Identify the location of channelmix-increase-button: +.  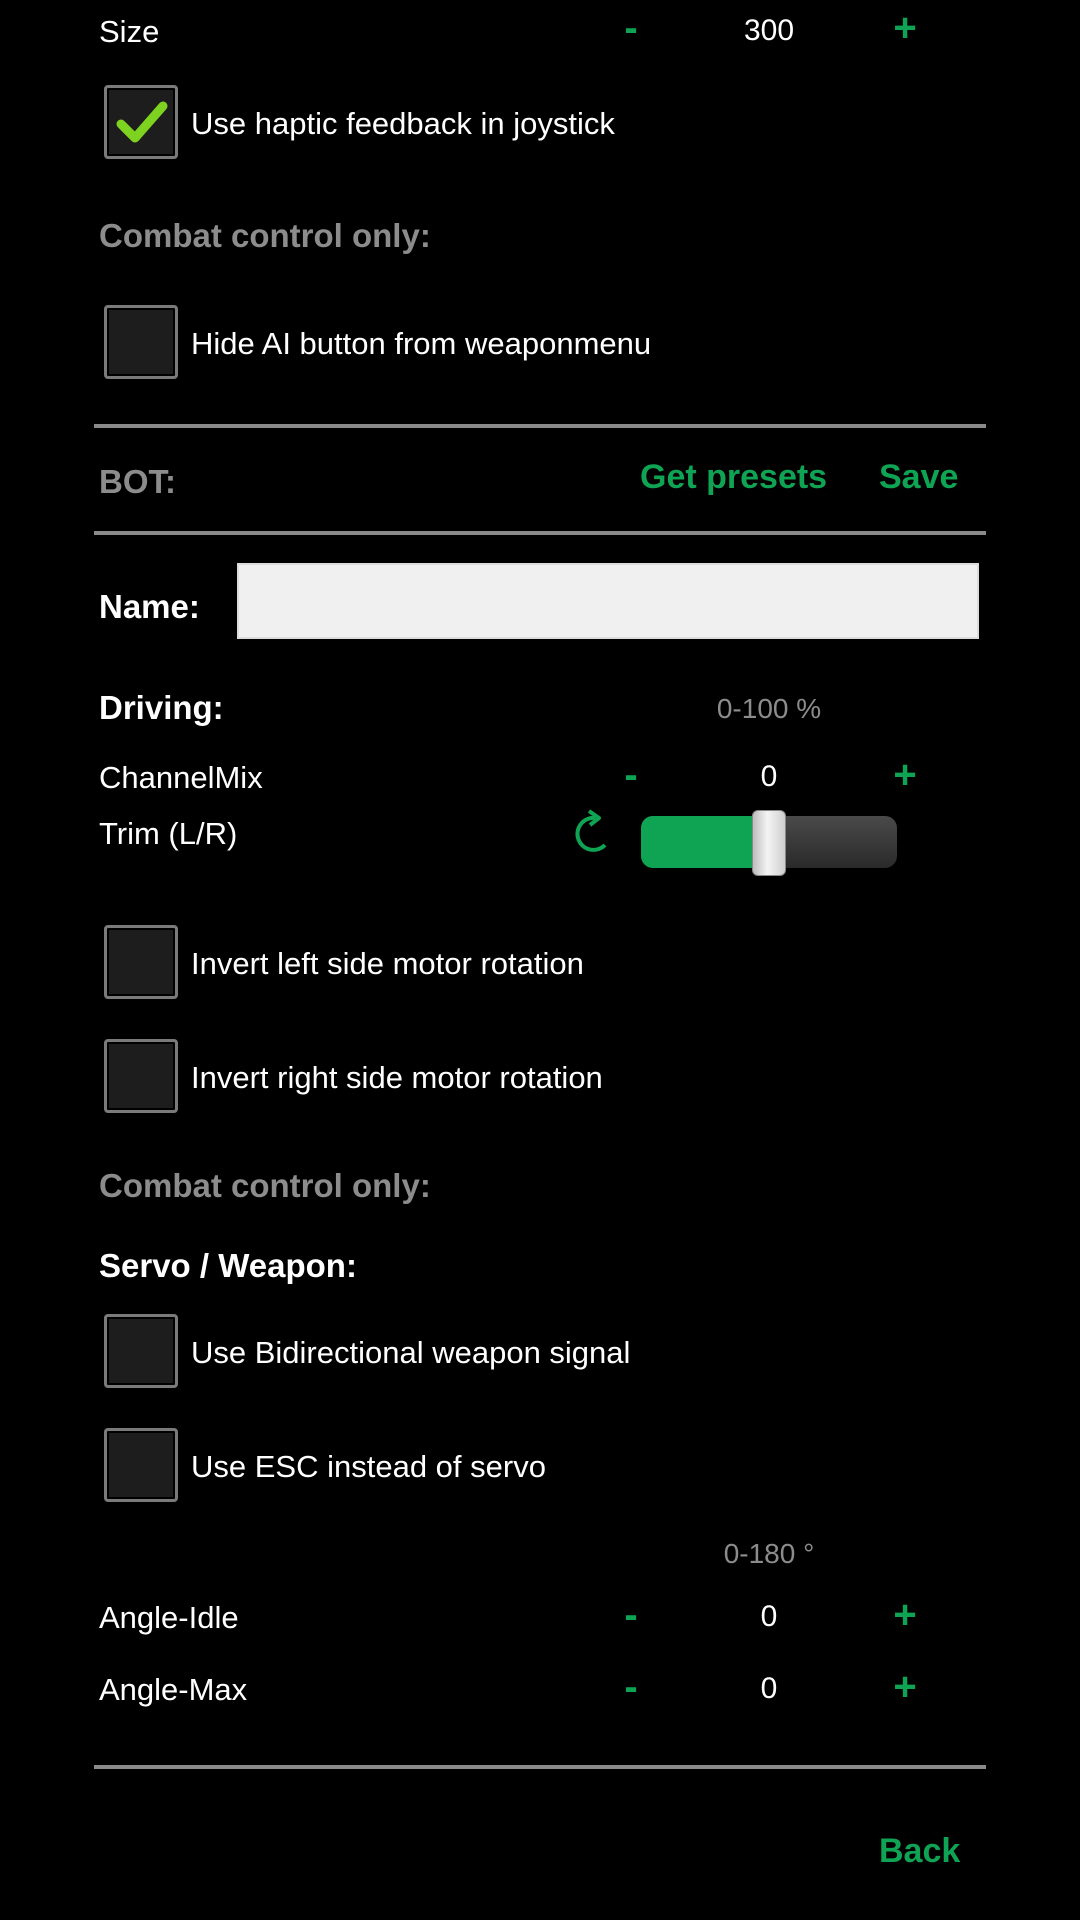
(905, 775).